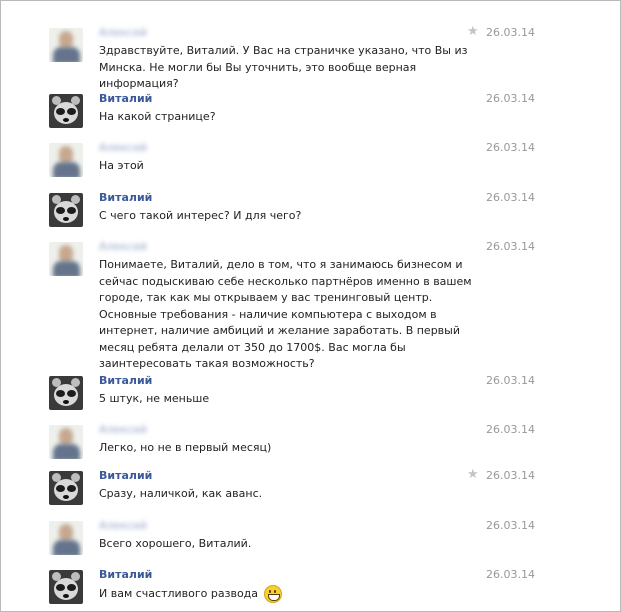 Image resolution: width=621 pixels, height=612 pixels. What do you see at coordinates (185, 447) in the screenshot?
I see `message-text: Легко, но не в первый месяц)` at bounding box center [185, 447].